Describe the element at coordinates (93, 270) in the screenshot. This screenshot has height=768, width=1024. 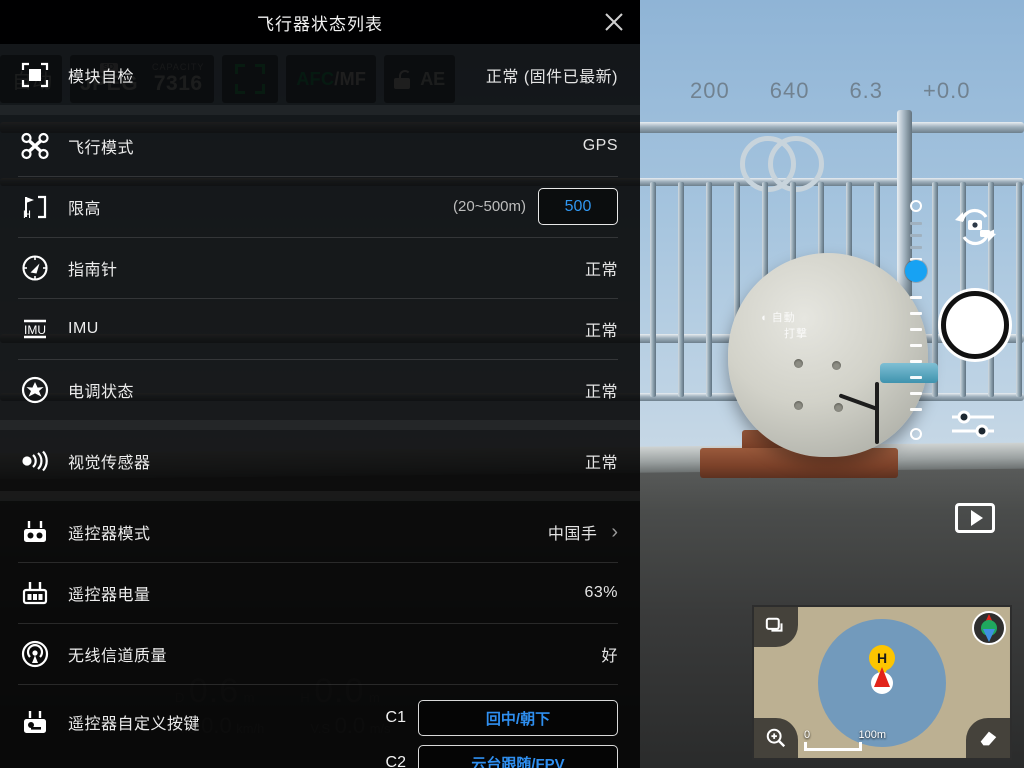
I see `status-label: 指南针` at that location.